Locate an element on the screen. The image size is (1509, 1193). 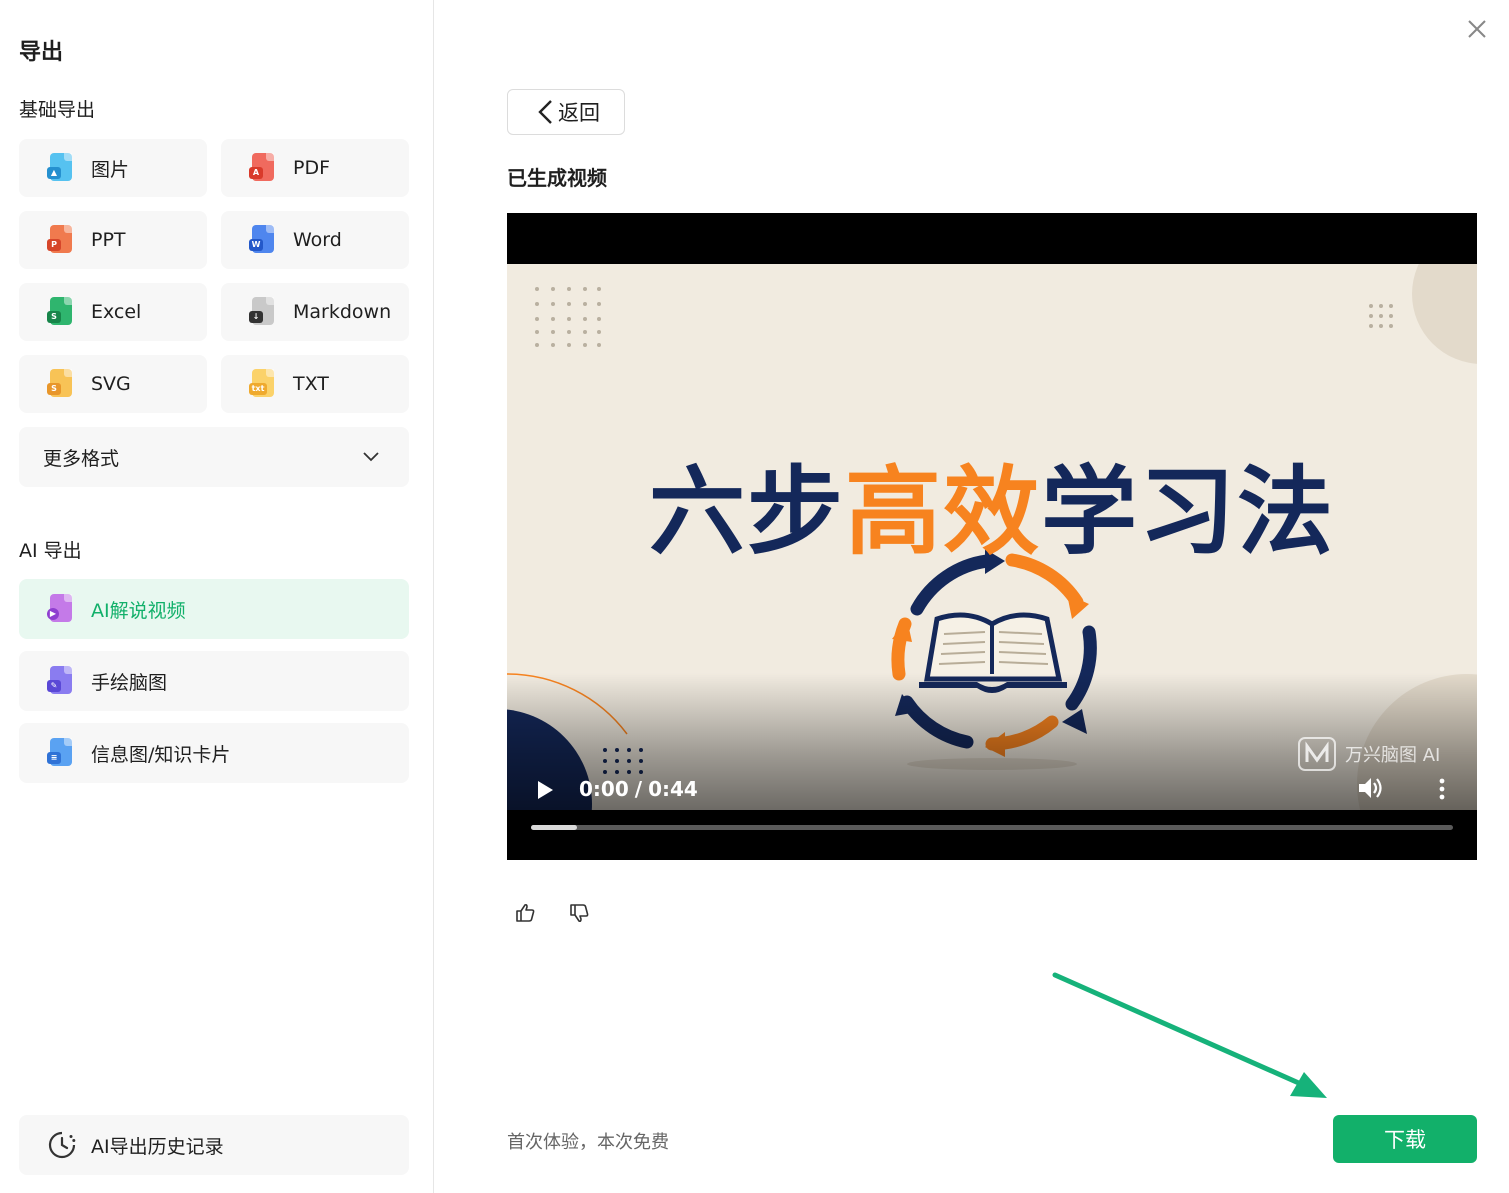
export-svg-button: S SVG is located at coordinates (113, 384).